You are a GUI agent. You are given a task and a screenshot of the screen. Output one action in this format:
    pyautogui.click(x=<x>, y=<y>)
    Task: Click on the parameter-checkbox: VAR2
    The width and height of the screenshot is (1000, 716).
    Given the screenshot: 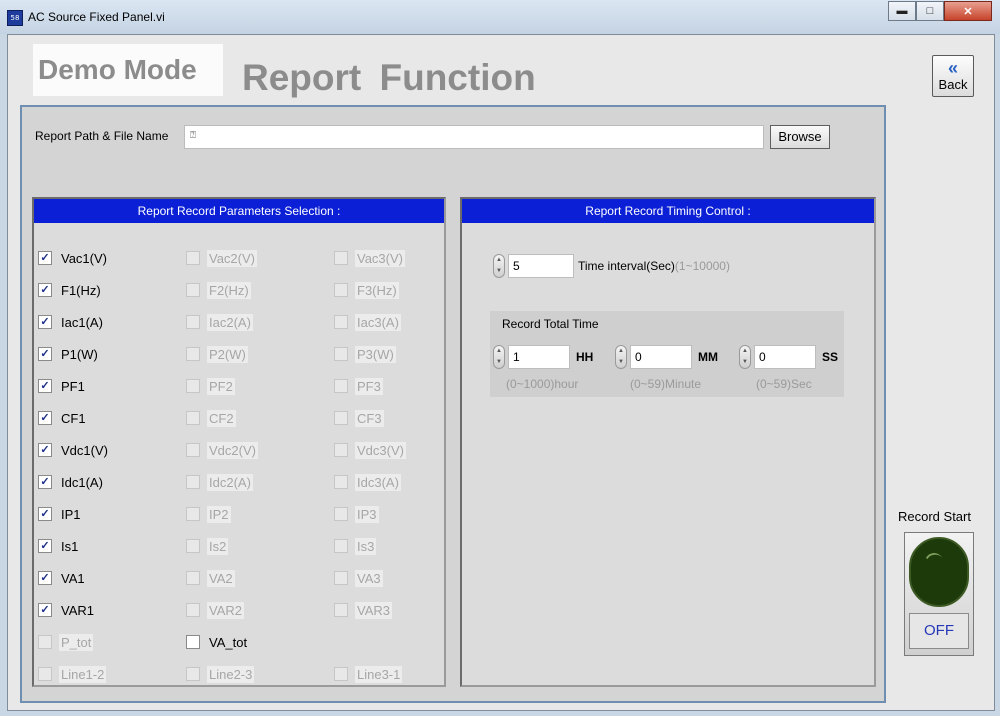 What is the action you would take?
    pyautogui.click(x=215, y=610)
    